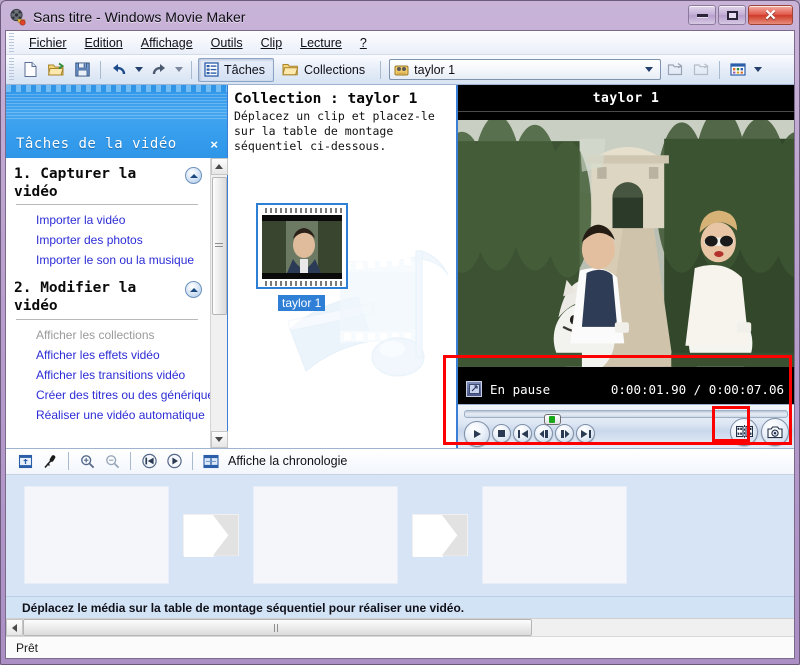  I want to click on narrate-timeline-button, so click(50, 461).